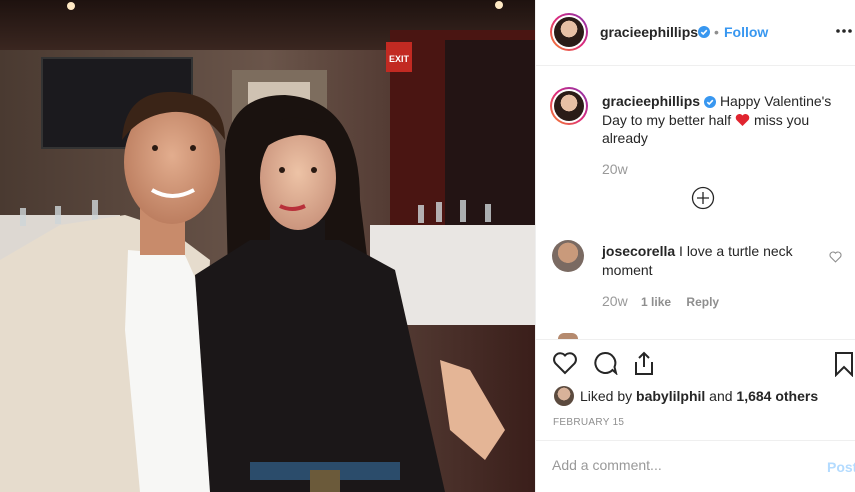 Image resolution: width=855 pixels, height=492 pixels. Describe the element at coordinates (615, 301) in the screenshot. I see `comment-age: 20w` at that location.